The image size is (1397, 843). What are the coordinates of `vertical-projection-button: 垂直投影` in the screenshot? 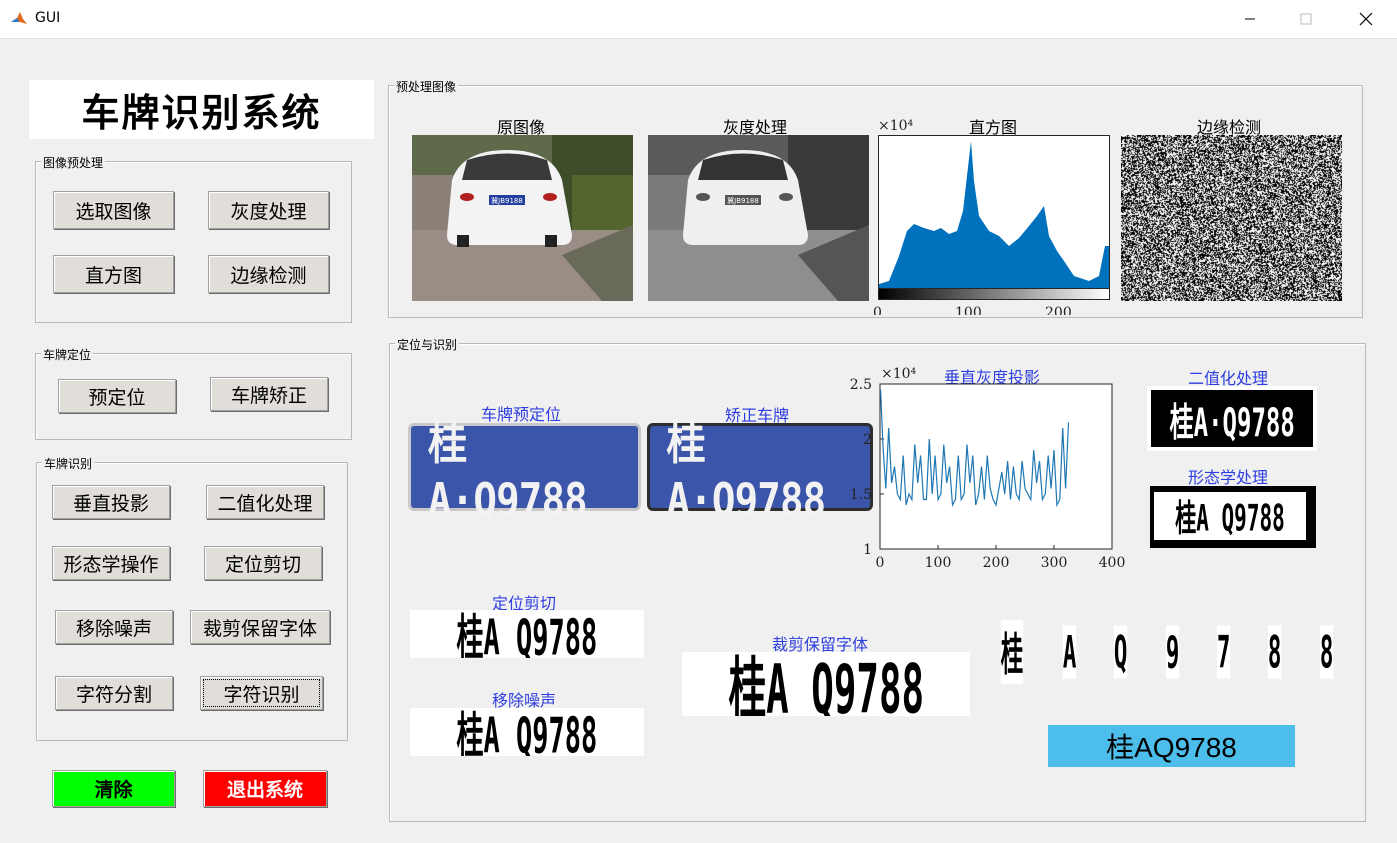 It's located at (111, 502).